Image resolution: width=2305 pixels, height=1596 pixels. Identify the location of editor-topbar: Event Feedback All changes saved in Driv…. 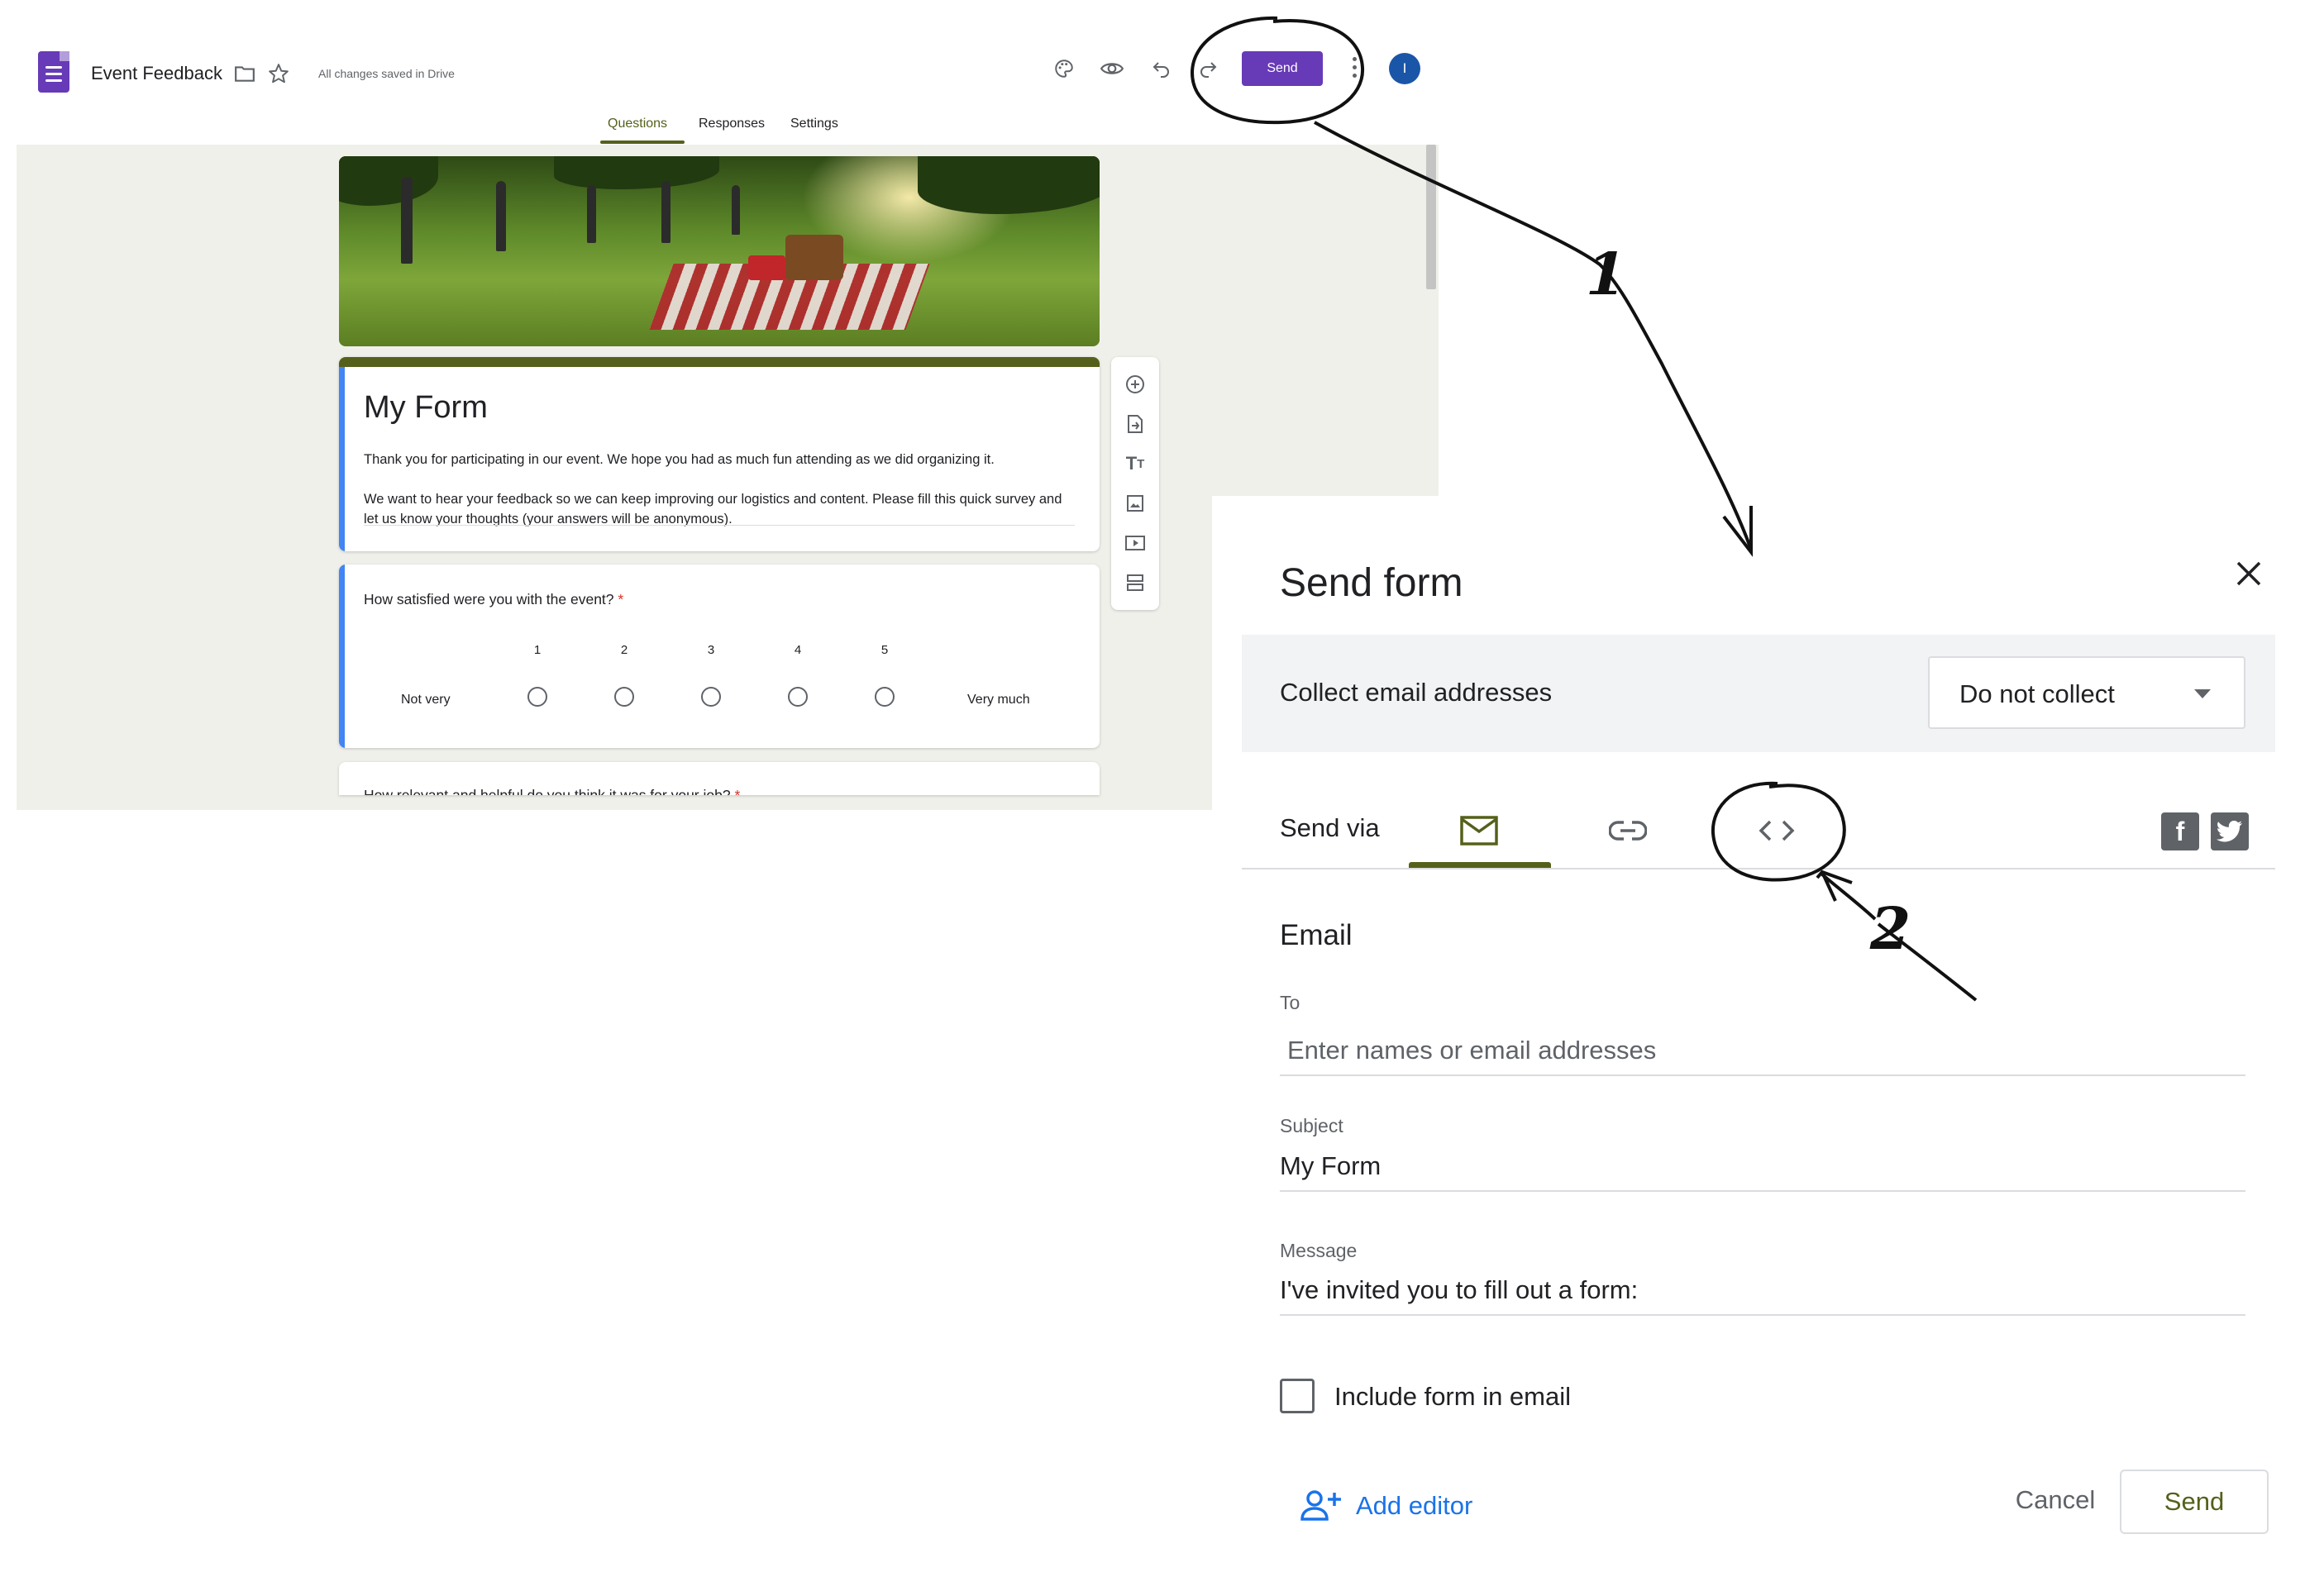
(719, 72).